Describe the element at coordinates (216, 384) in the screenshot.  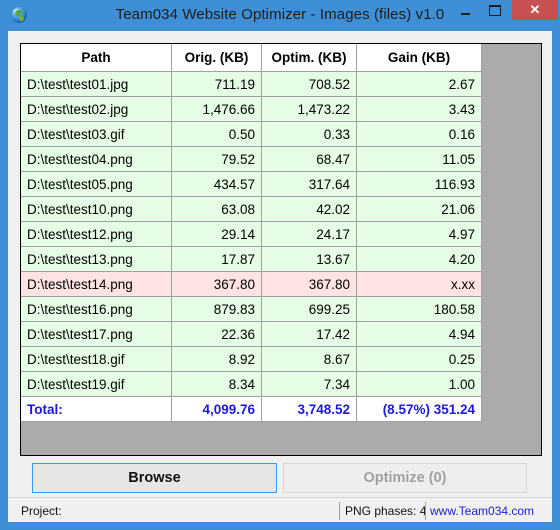
I see `cell-orig: 8.34` at that location.